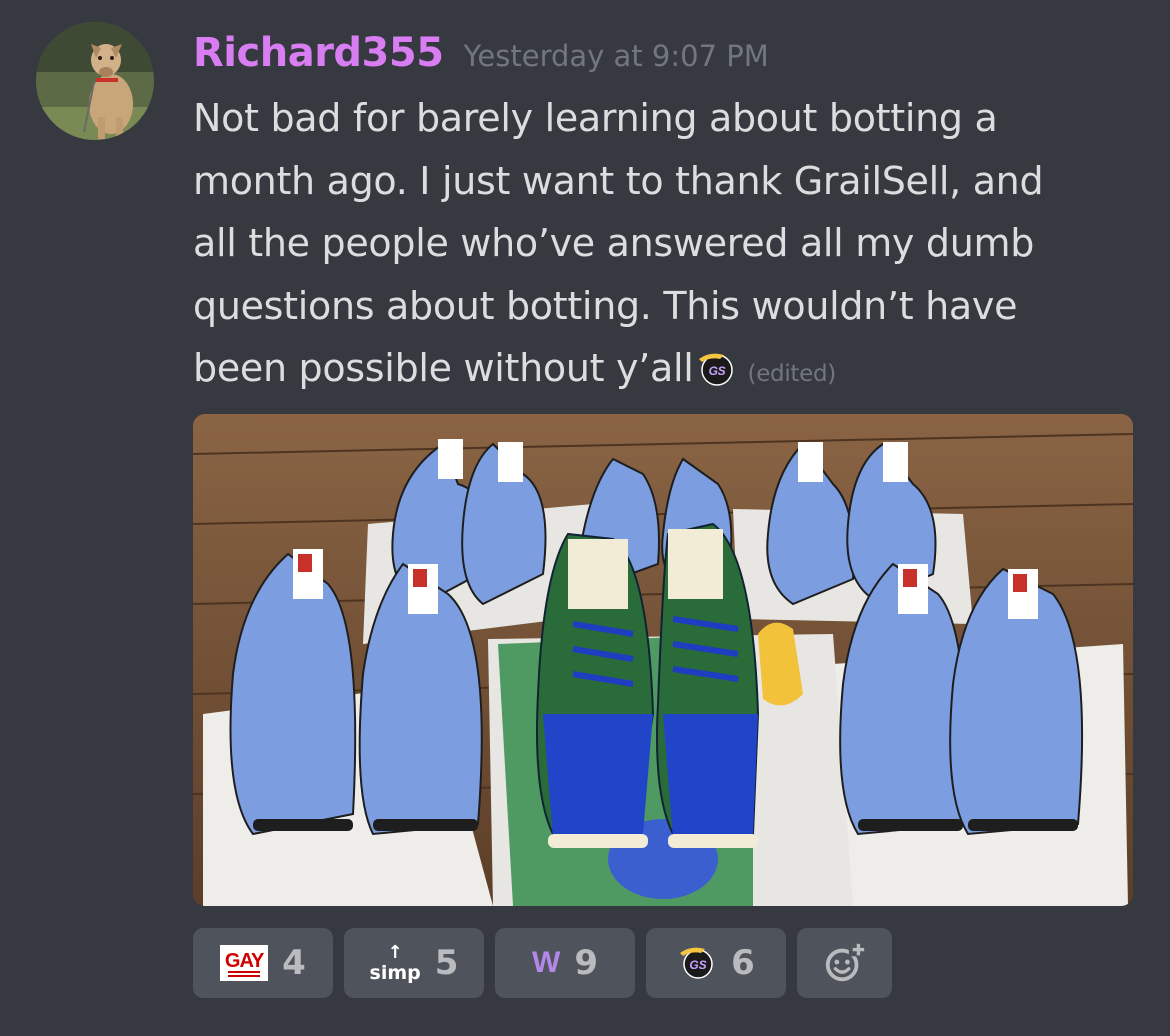 This screenshot has width=1170, height=1036. I want to click on edited-label: (edited), so click(792, 374).